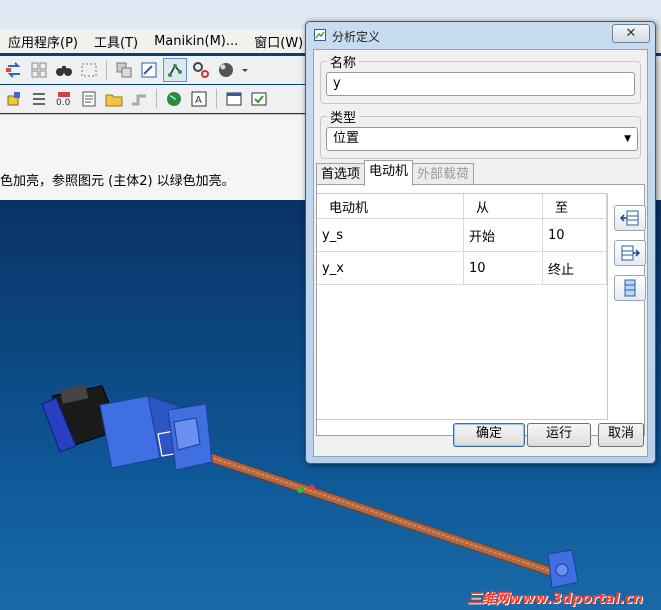 This screenshot has height=610, width=661. What do you see at coordinates (503, 268) in the screenshot?
I see `cell-from: 10` at bounding box center [503, 268].